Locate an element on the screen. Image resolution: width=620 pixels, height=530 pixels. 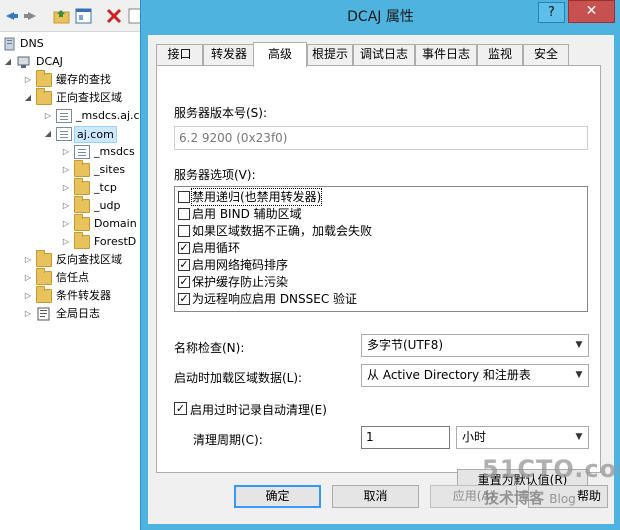
tab-event-logging: 事件日志 is located at coordinates (446, 54).